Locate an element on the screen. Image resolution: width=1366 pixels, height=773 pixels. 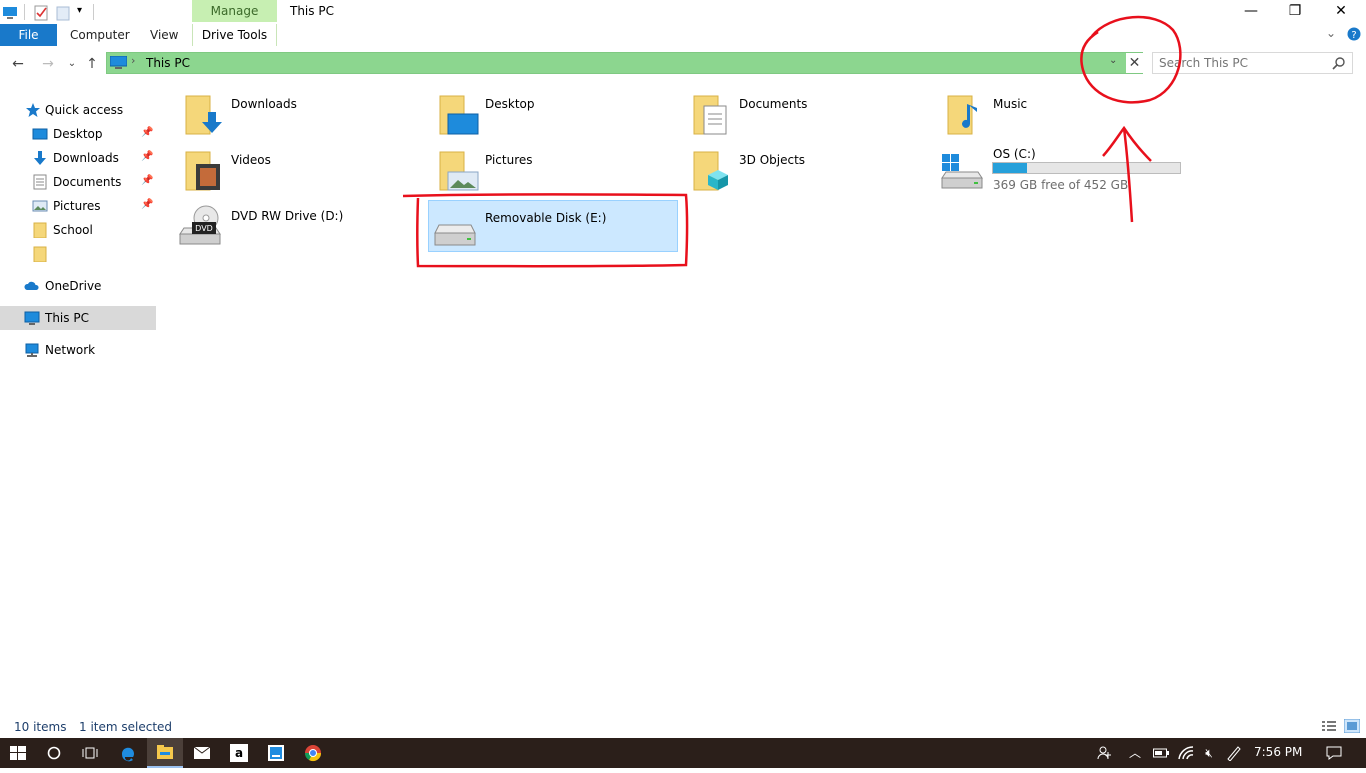
sidebar-item-desktop: Desktop 📌 is located at coordinates (78, 134).